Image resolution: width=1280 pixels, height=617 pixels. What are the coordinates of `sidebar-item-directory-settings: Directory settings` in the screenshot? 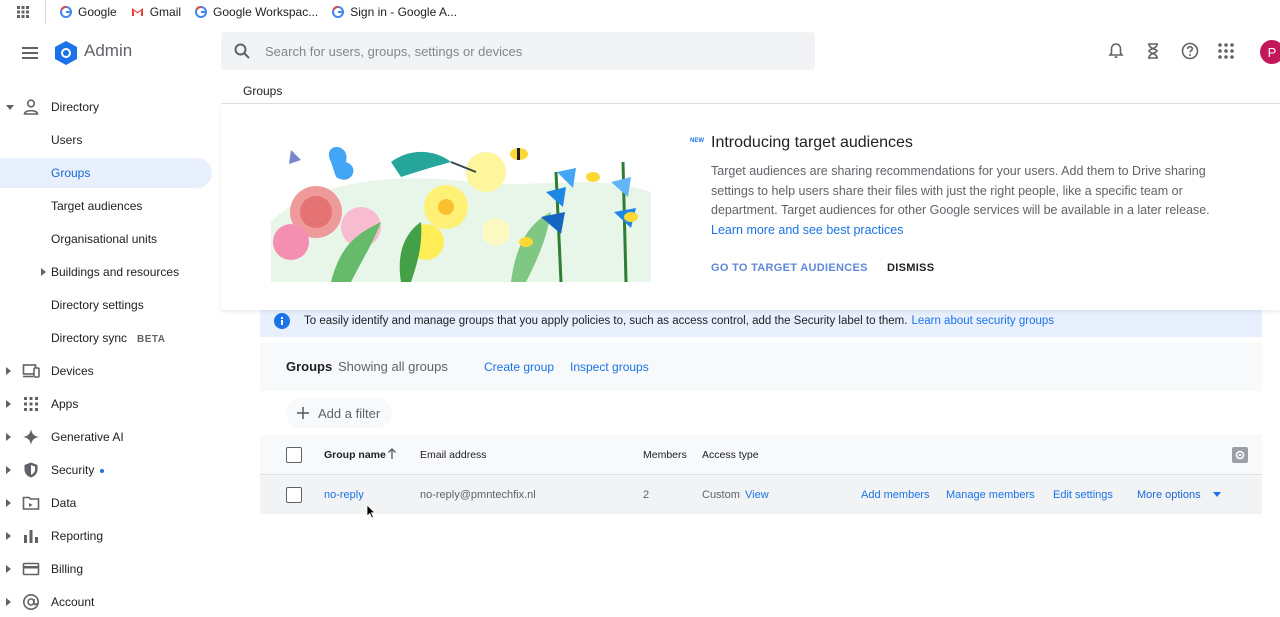 It's located at (106, 305).